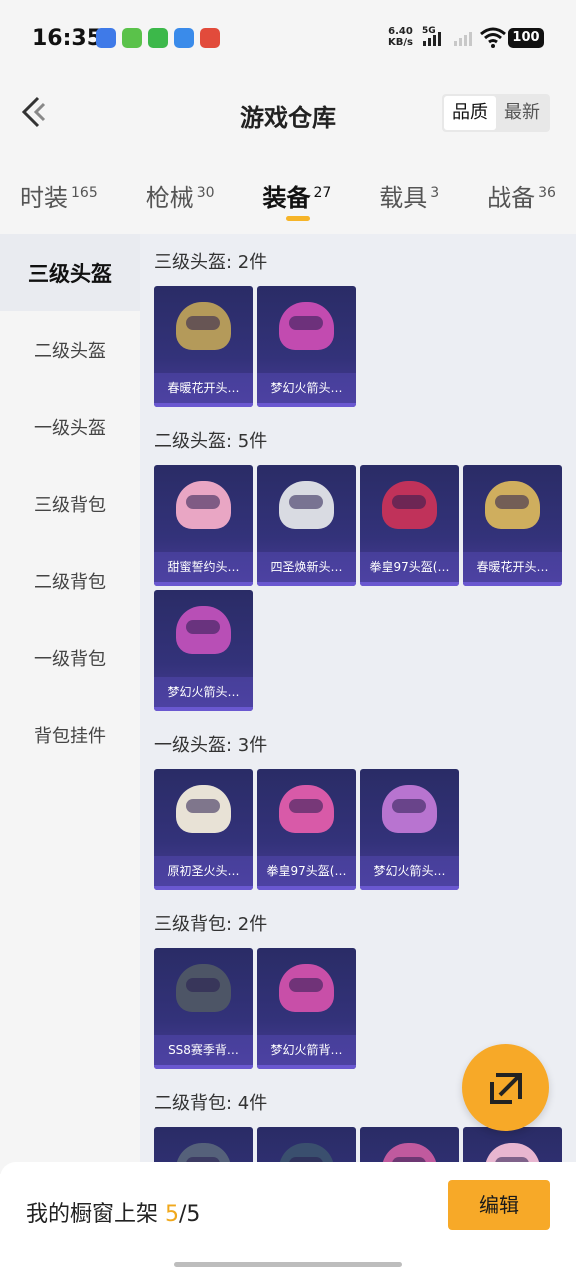  What do you see at coordinates (70, 503) in the screenshot?
I see `sidebar-item-backpack-lv3: 三级背包` at bounding box center [70, 503].